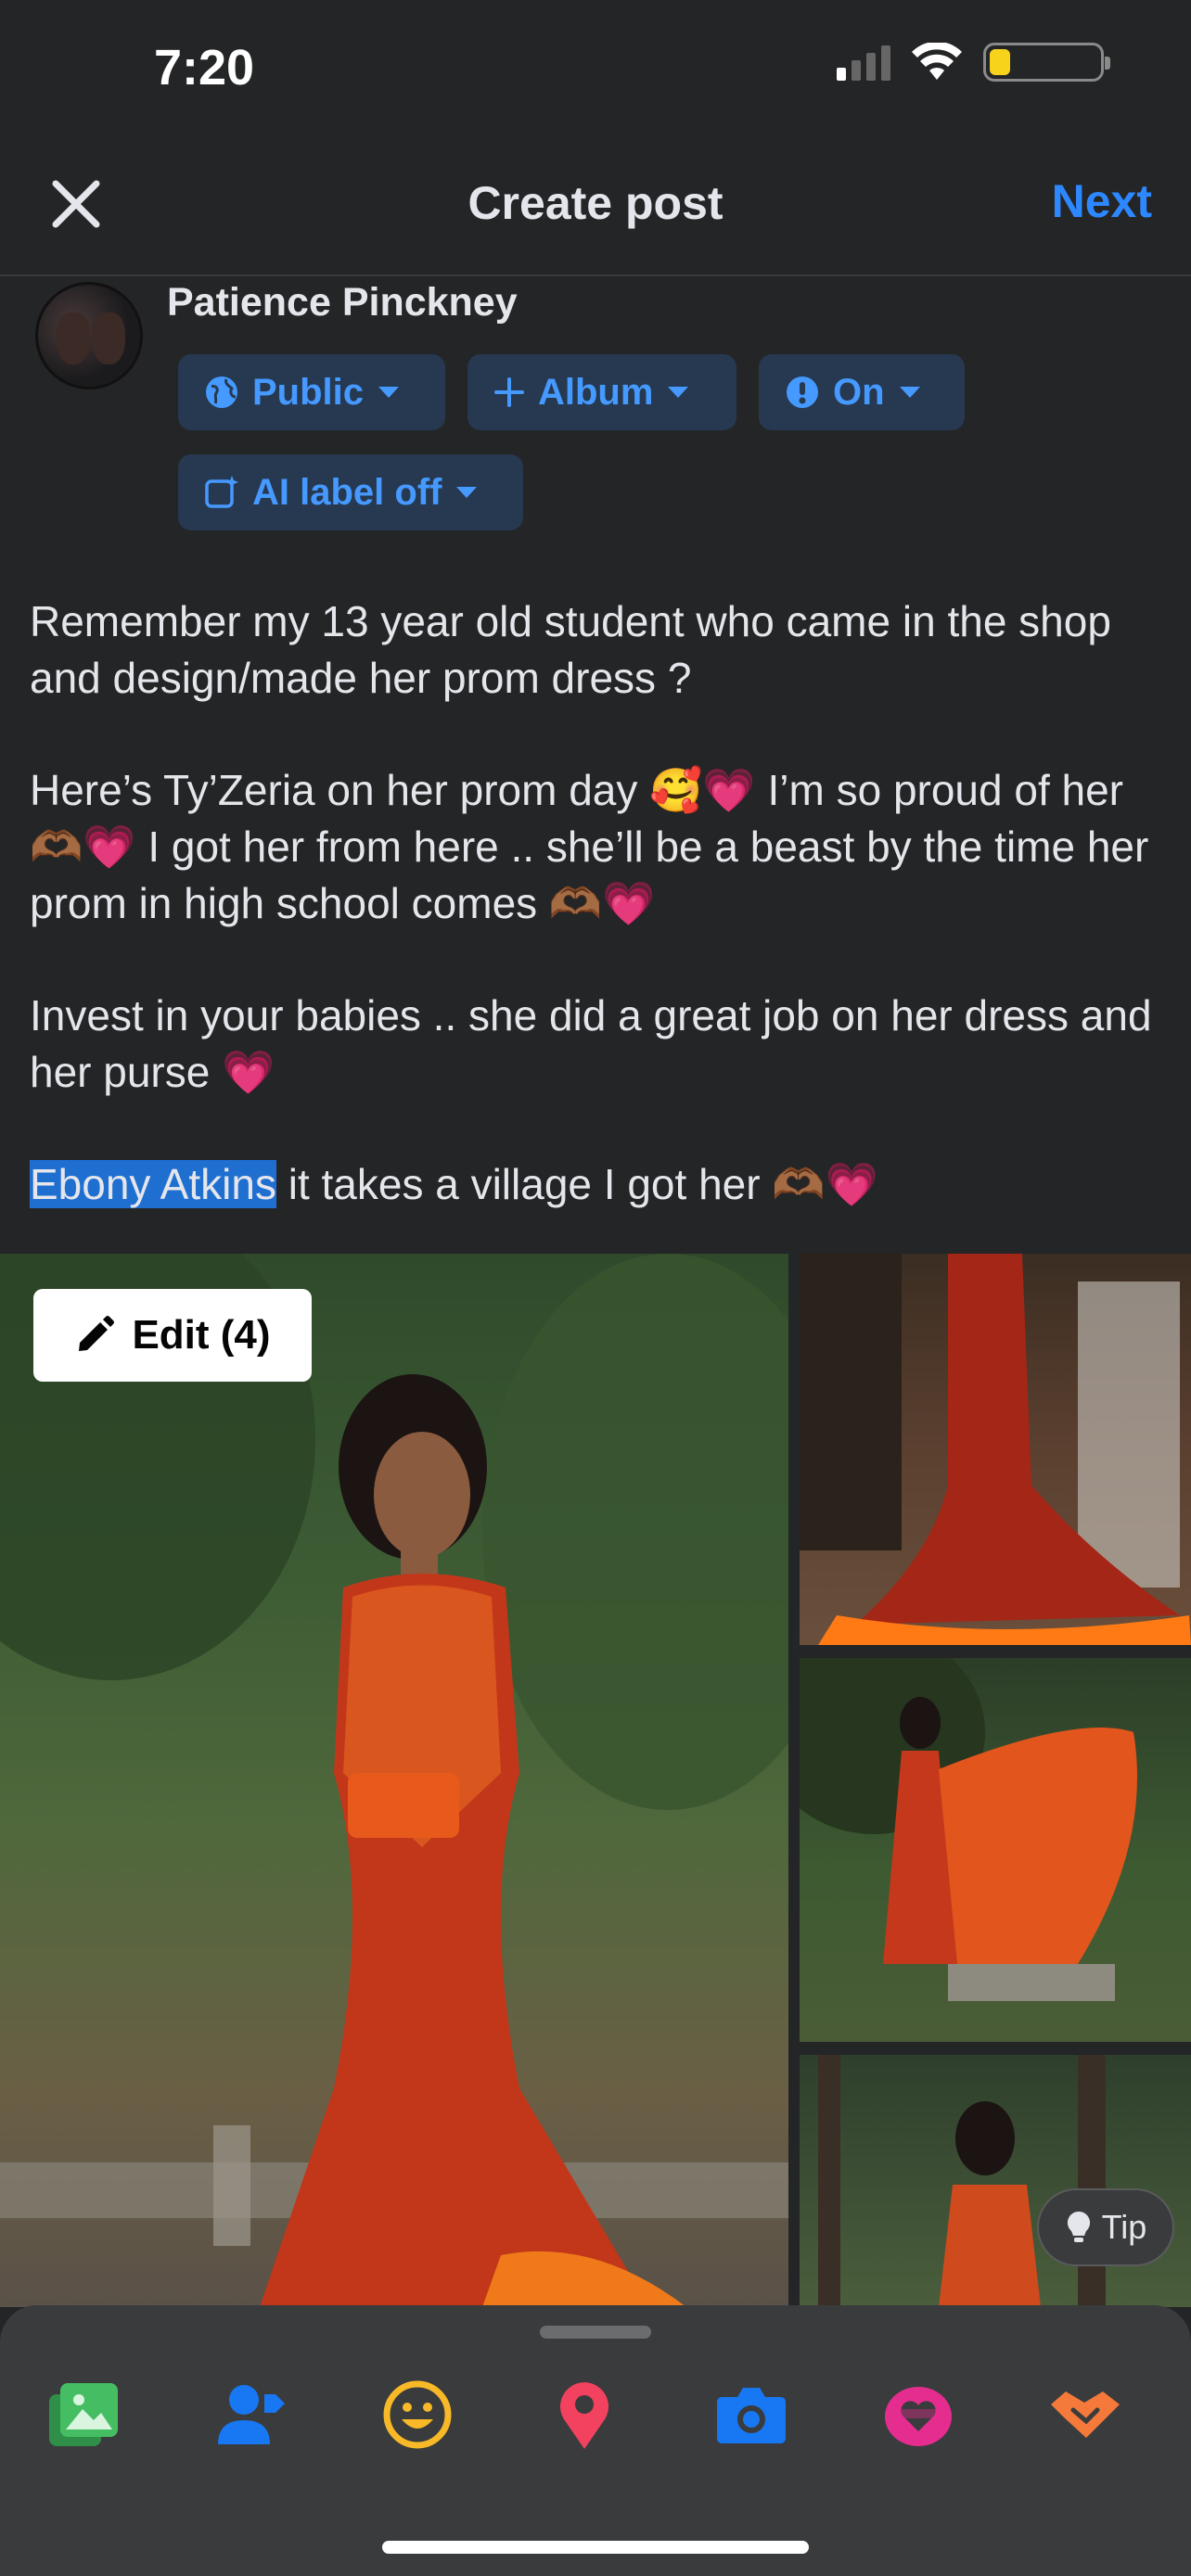 The height and width of the screenshot is (2576, 1191). I want to click on on-chip: On, so click(862, 392).